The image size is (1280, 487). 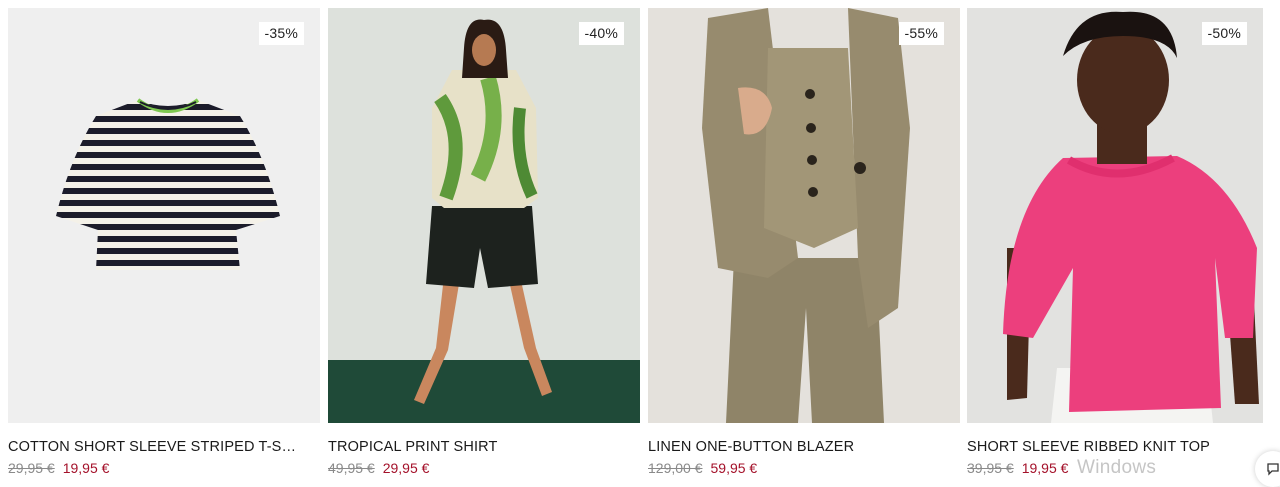 I want to click on original-price: 129,00 €, so click(x=675, y=468).